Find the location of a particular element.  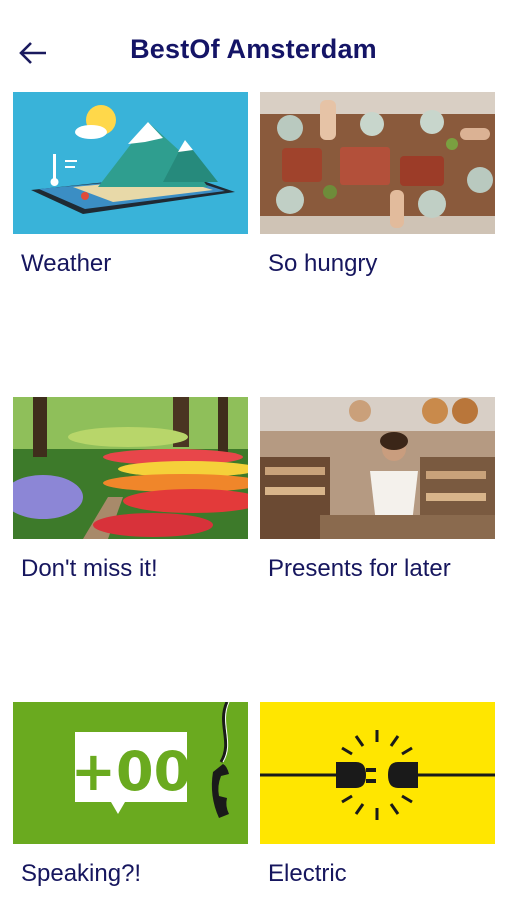

tile-electric: Electric is located at coordinates (377, 795).